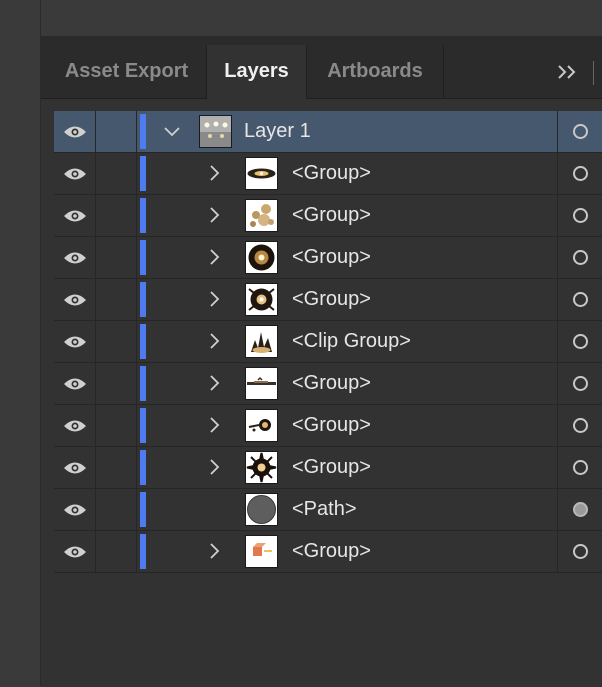 The image size is (602, 687). Describe the element at coordinates (328, 132) in the screenshot. I see `layer-row: Layer 1` at that location.